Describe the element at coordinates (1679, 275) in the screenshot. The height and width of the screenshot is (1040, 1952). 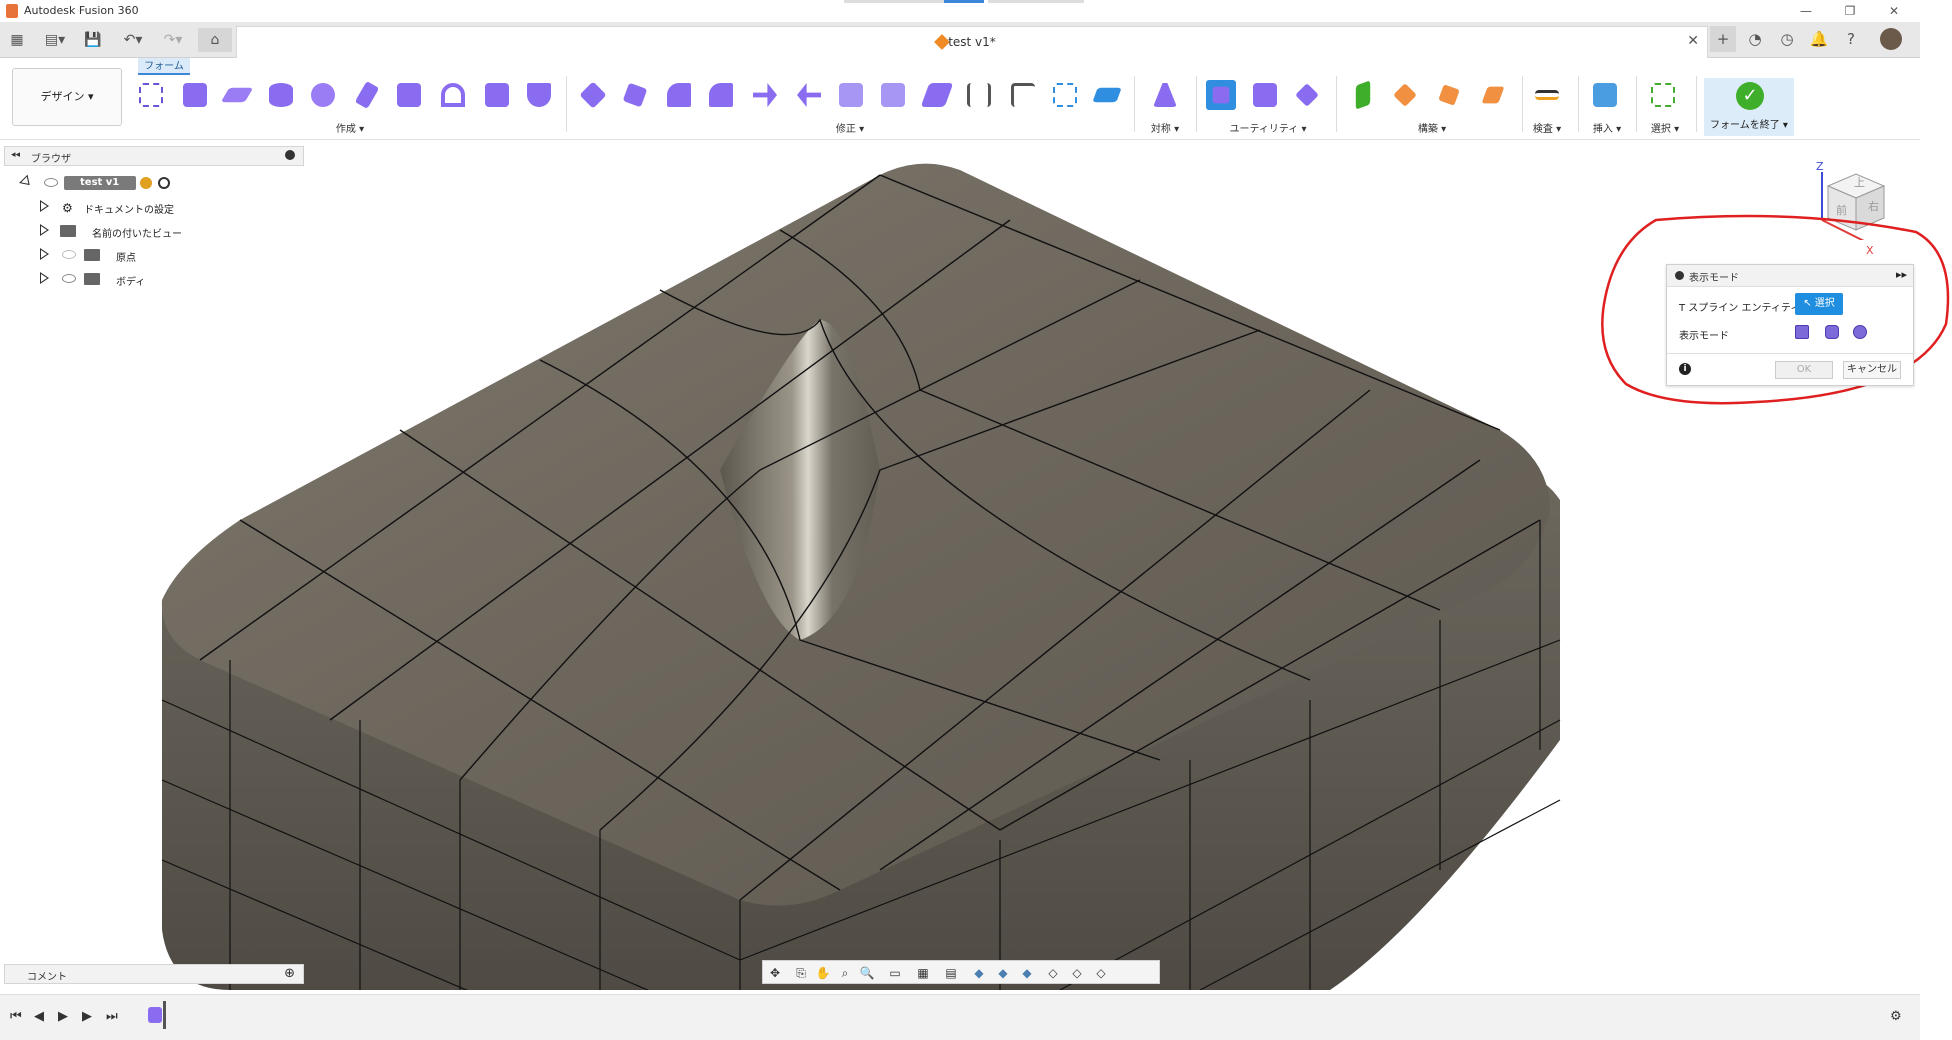
I see `collapse-dialog-icon` at that location.